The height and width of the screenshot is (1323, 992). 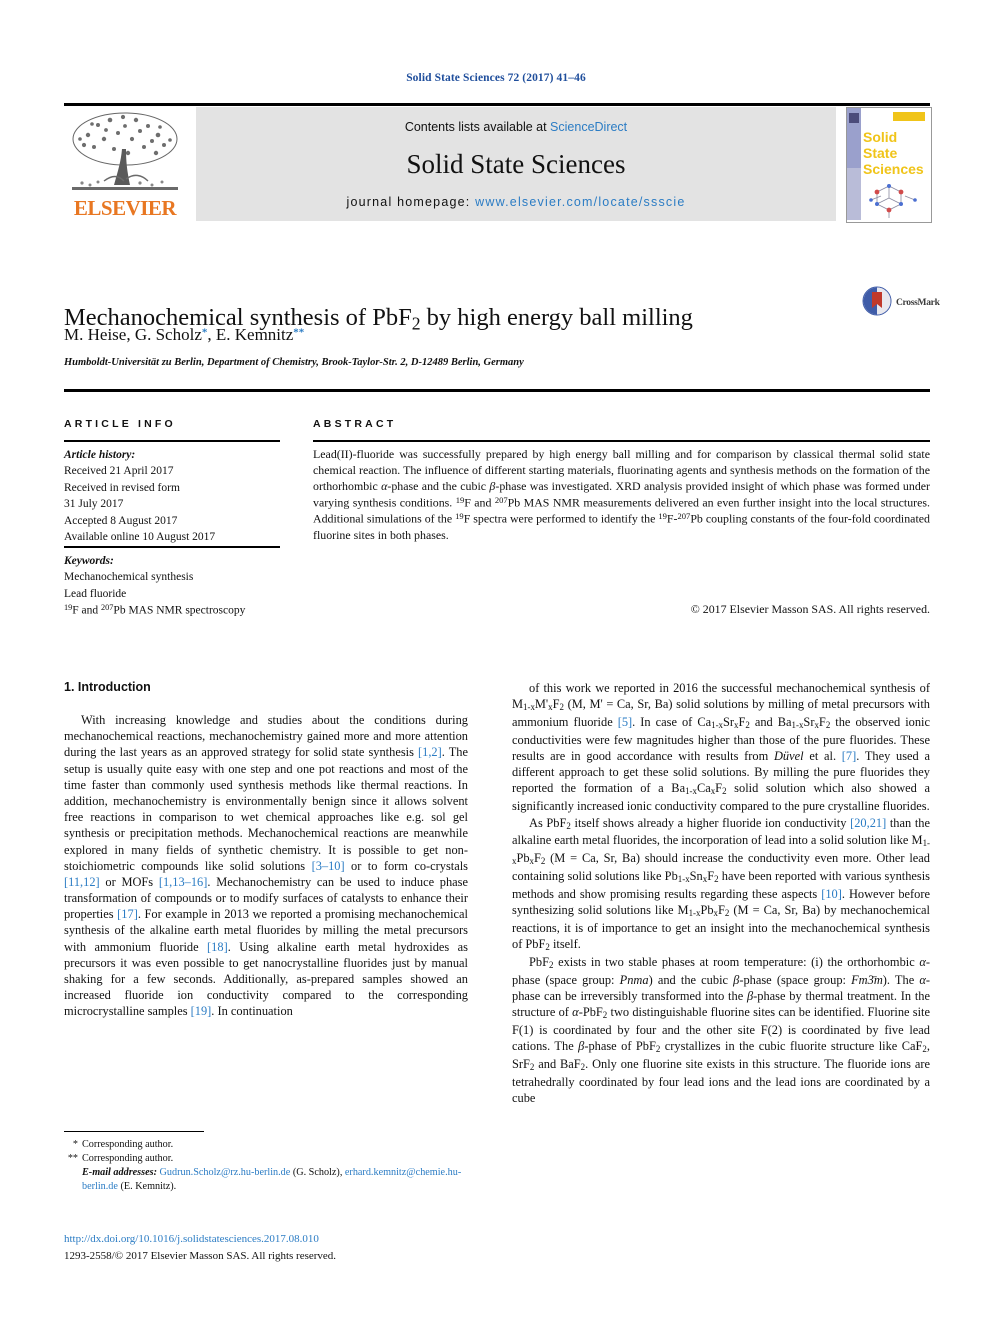 What do you see at coordinates (580, 202) in the screenshot?
I see `journal-homepage-link: www.elsevier.com/locate/ssscie` at bounding box center [580, 202].